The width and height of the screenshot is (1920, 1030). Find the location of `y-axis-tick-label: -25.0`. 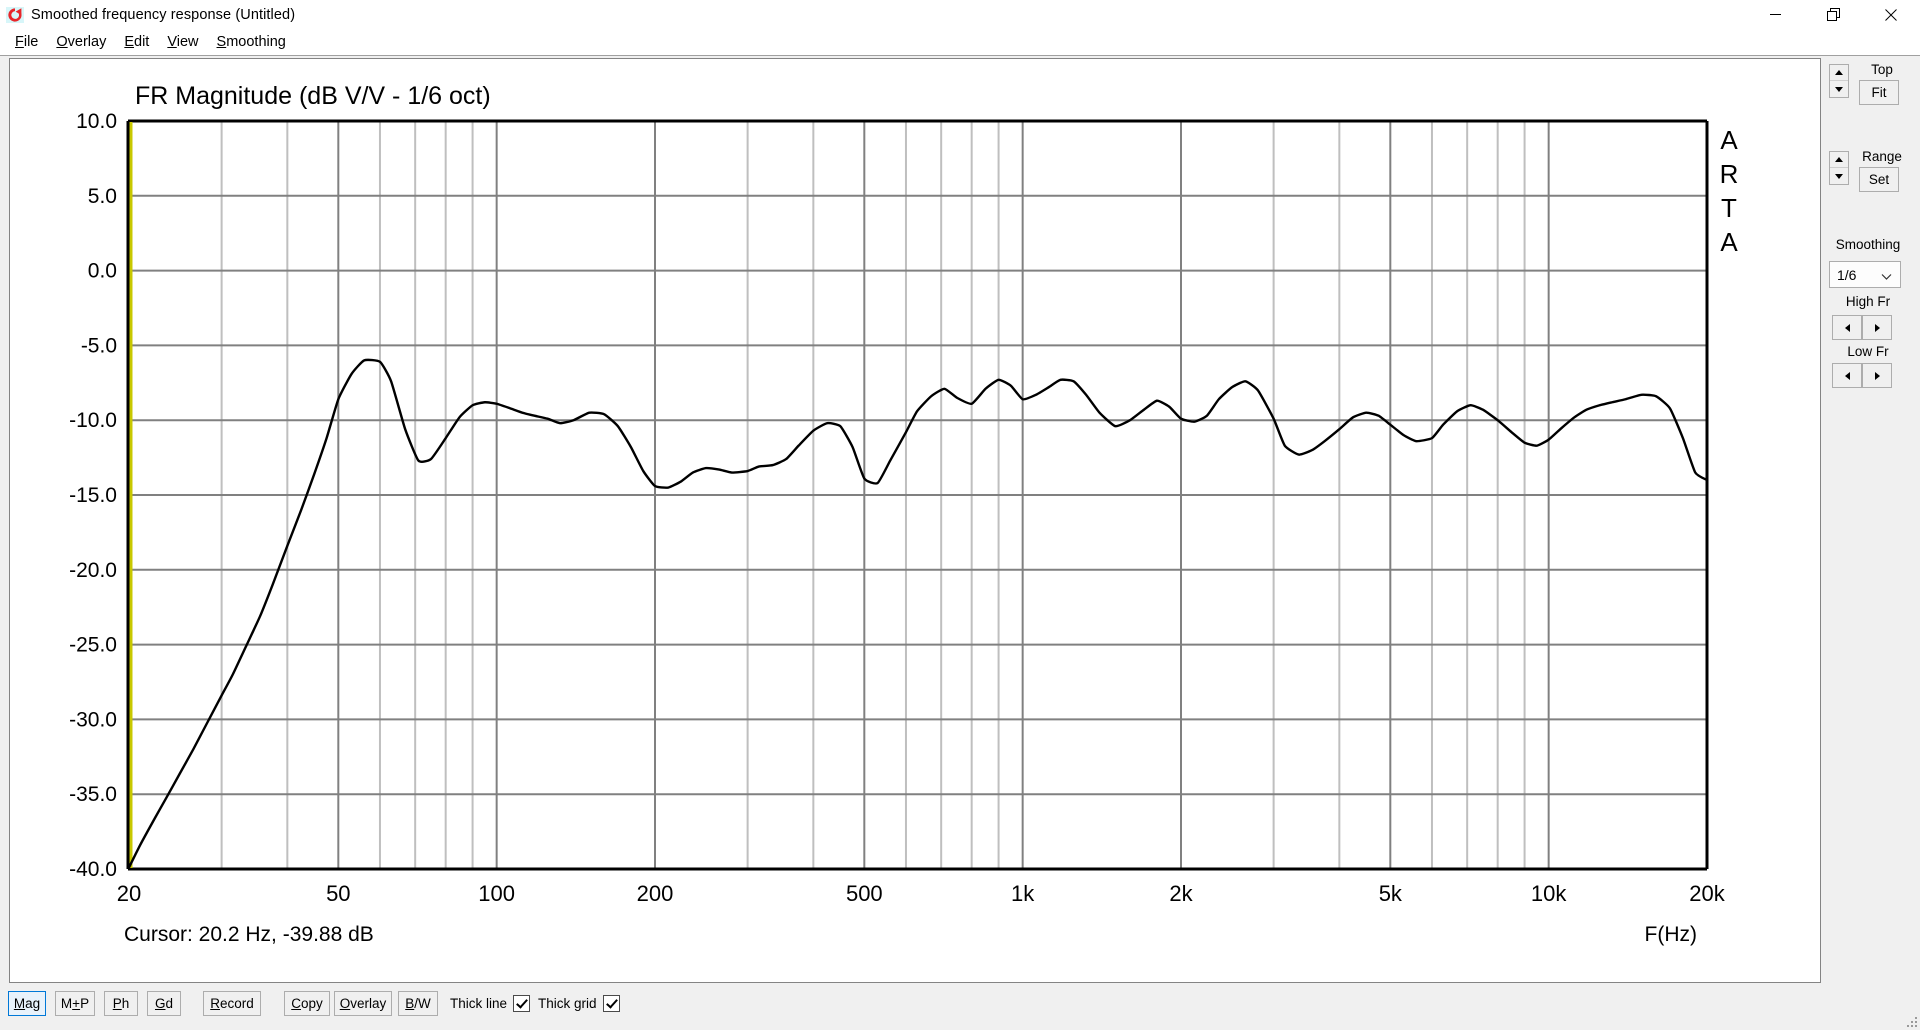

y-axis-tick-label: -25.0 is located at coordinates (93, 645).